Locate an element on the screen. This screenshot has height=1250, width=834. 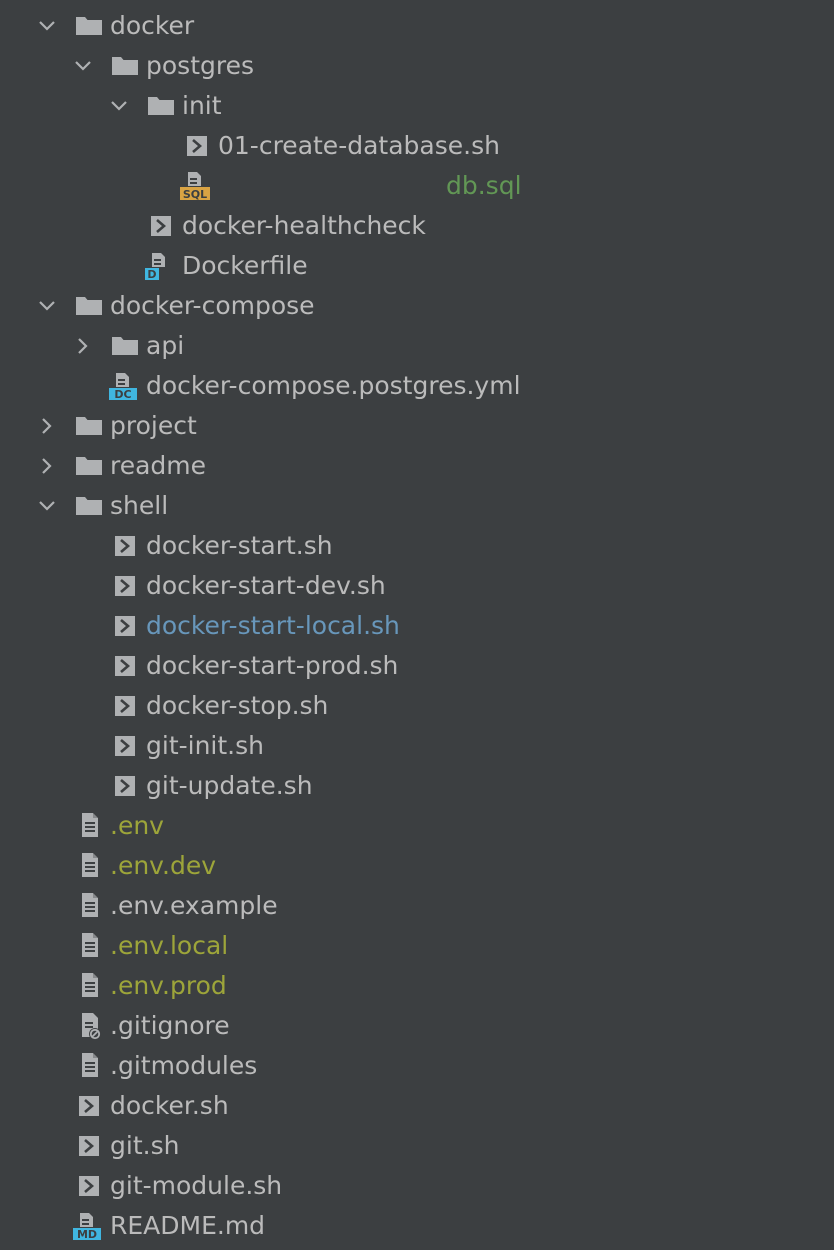
tree-item-label: docker-start-dev.sh is located at coordinates (266, 585).